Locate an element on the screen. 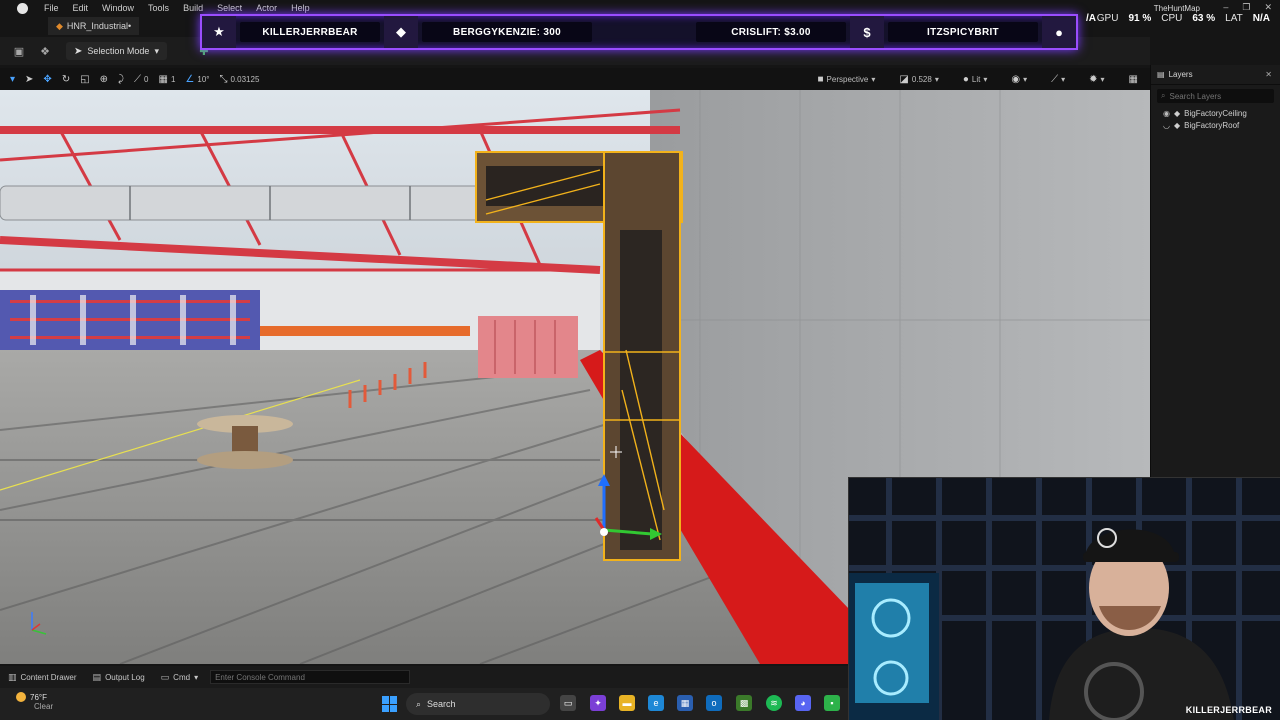 The width and height of the screenshot is (1280, 720). stat-partial-value: /A is located at coordinates (1091, 18).